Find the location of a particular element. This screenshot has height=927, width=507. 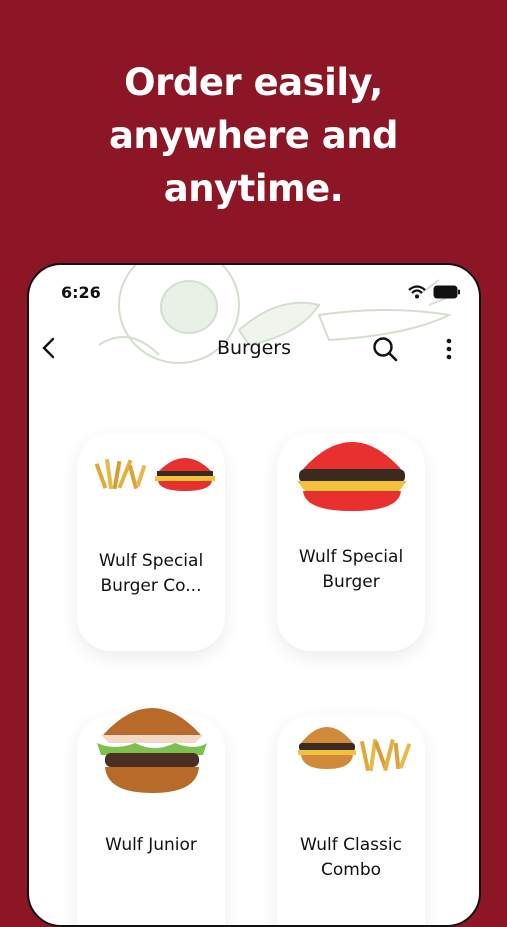

product-card: Wulf Classic Combo is located at coordinates (351, 820).